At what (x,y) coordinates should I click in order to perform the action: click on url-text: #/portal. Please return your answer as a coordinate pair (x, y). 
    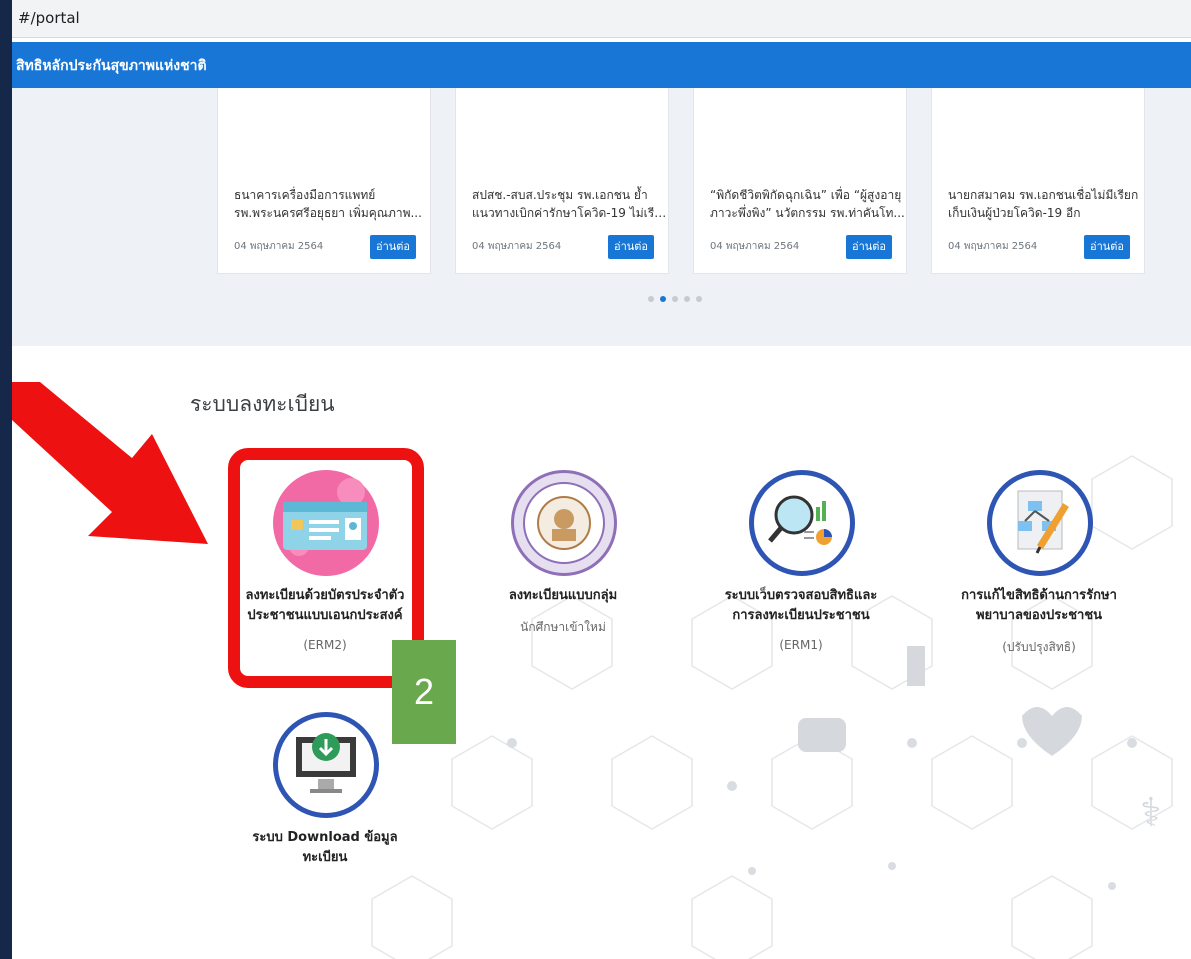
    Looking at the image, I should click on (49, 18).